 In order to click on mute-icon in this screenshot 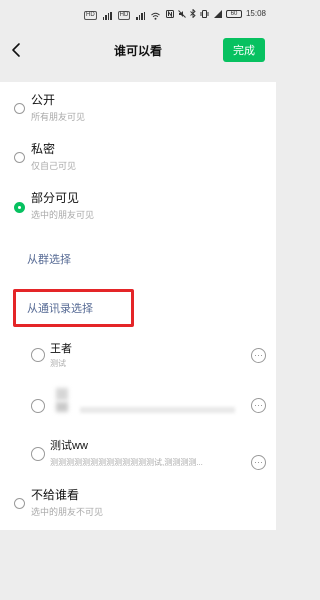, I will do `click(182, 13)`.